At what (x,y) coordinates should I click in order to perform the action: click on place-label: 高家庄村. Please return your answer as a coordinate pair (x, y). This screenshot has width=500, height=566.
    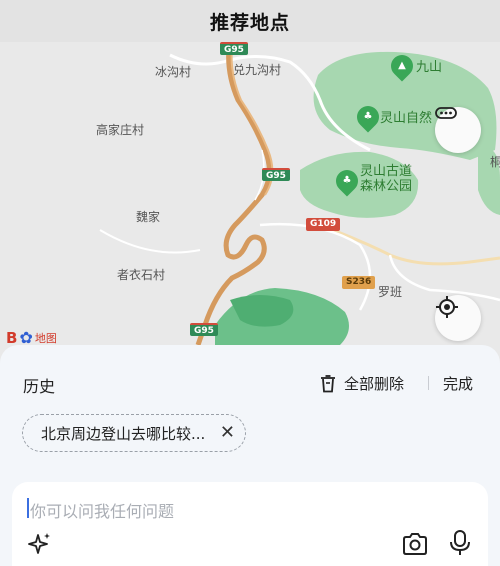
    Looking at the image, I should click on (120, 130).